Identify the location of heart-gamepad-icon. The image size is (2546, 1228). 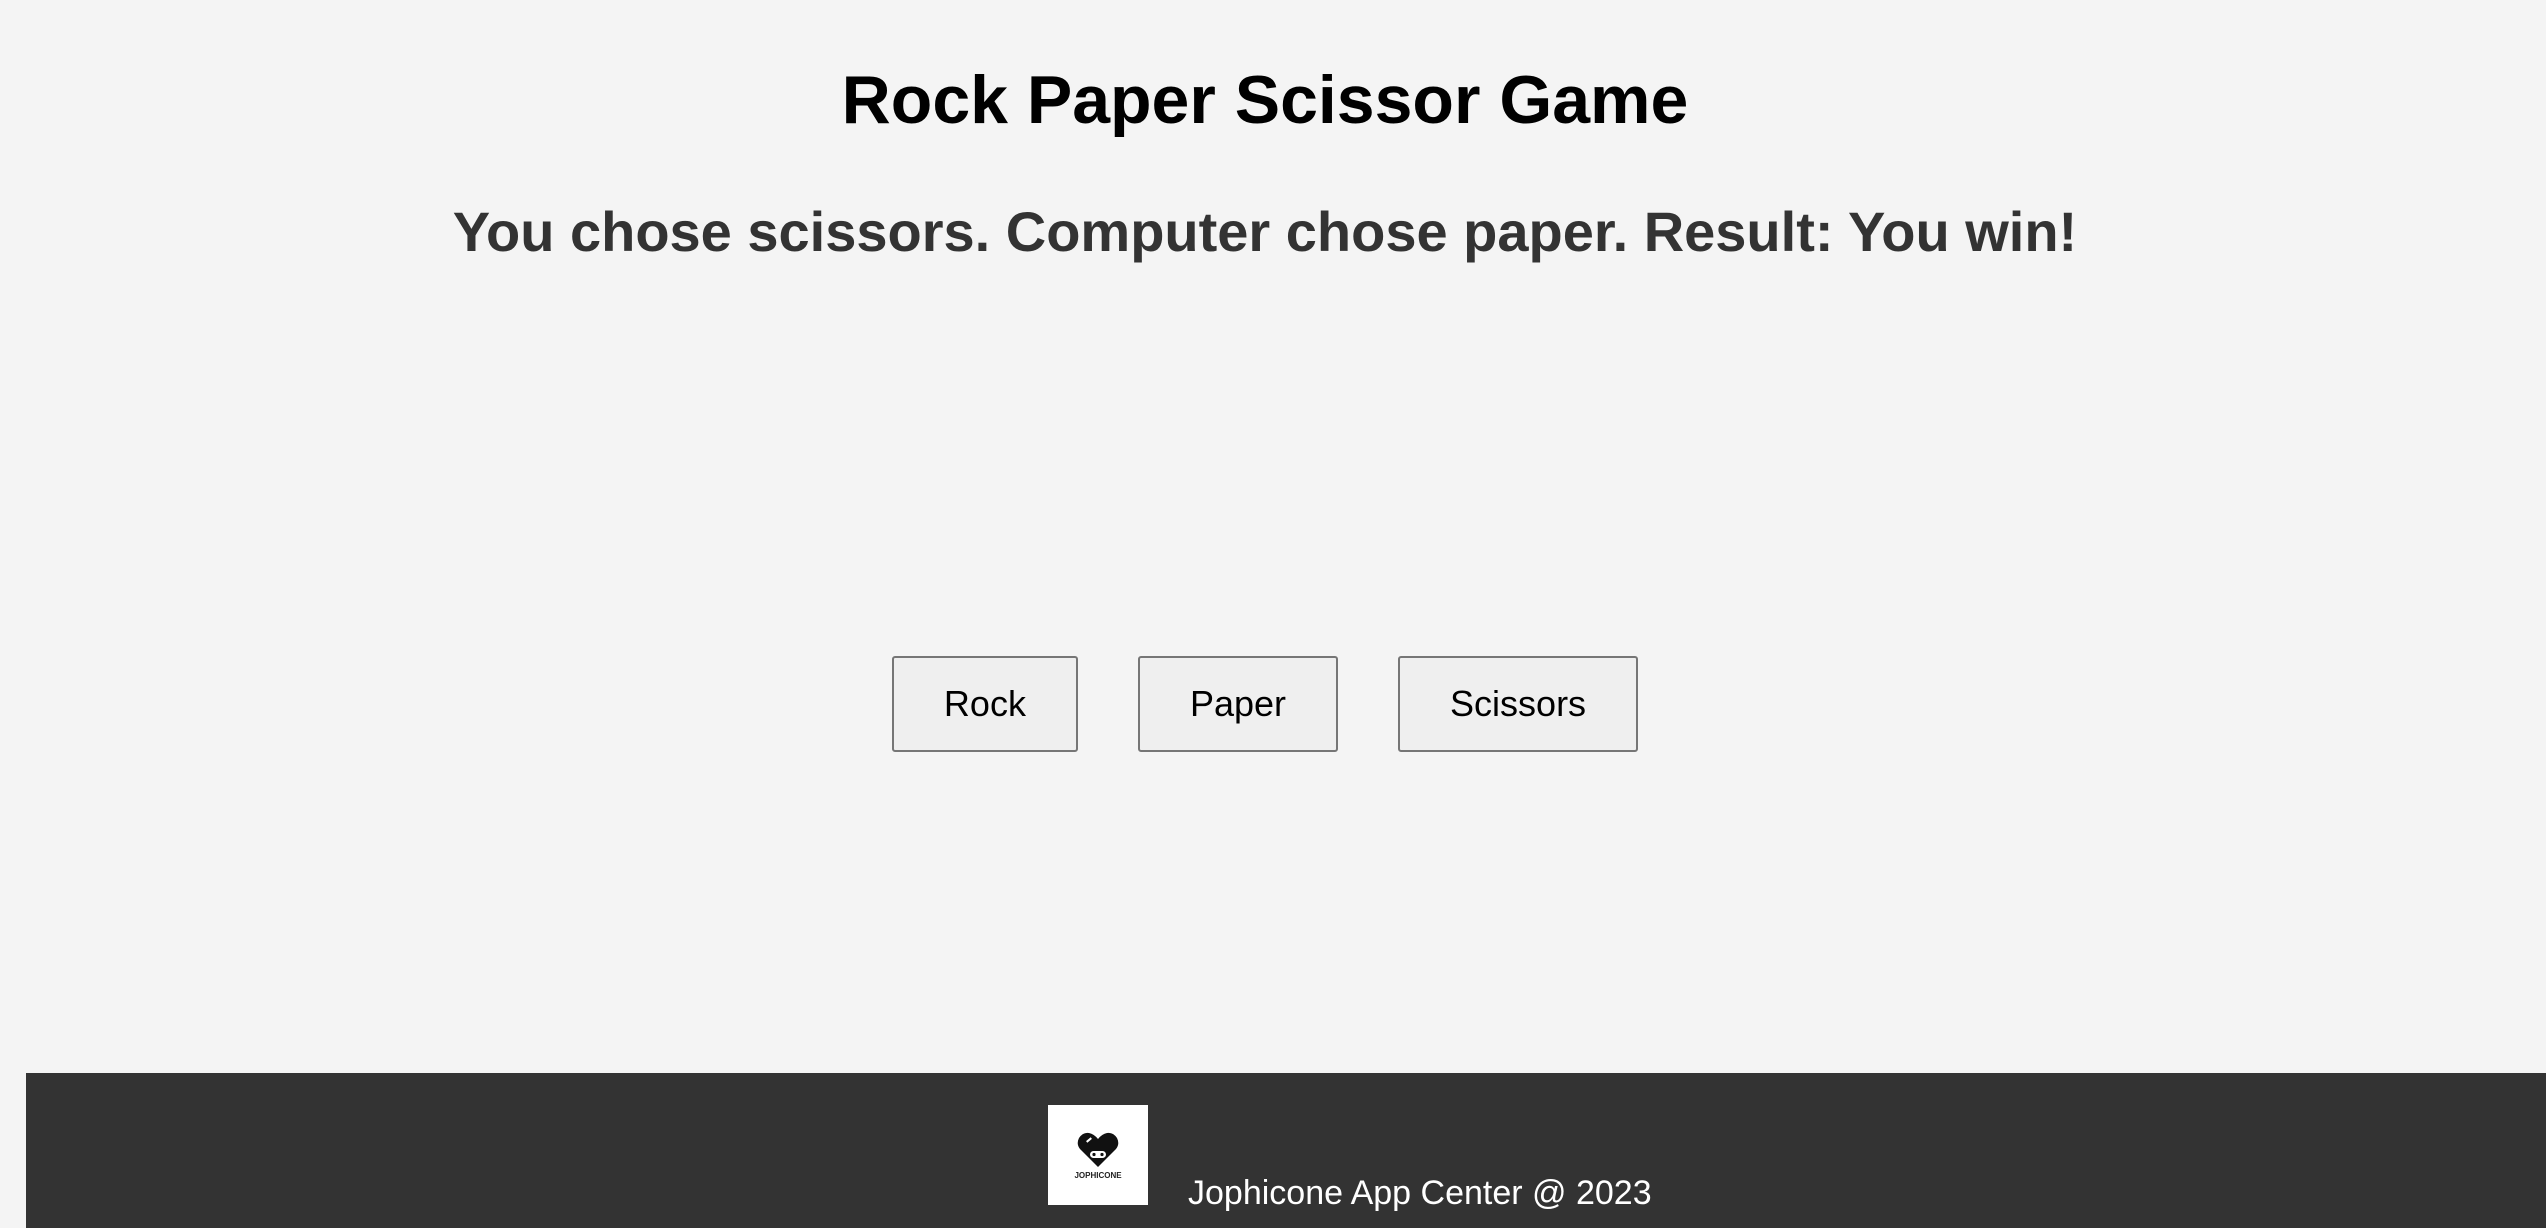
(1098, 1149).